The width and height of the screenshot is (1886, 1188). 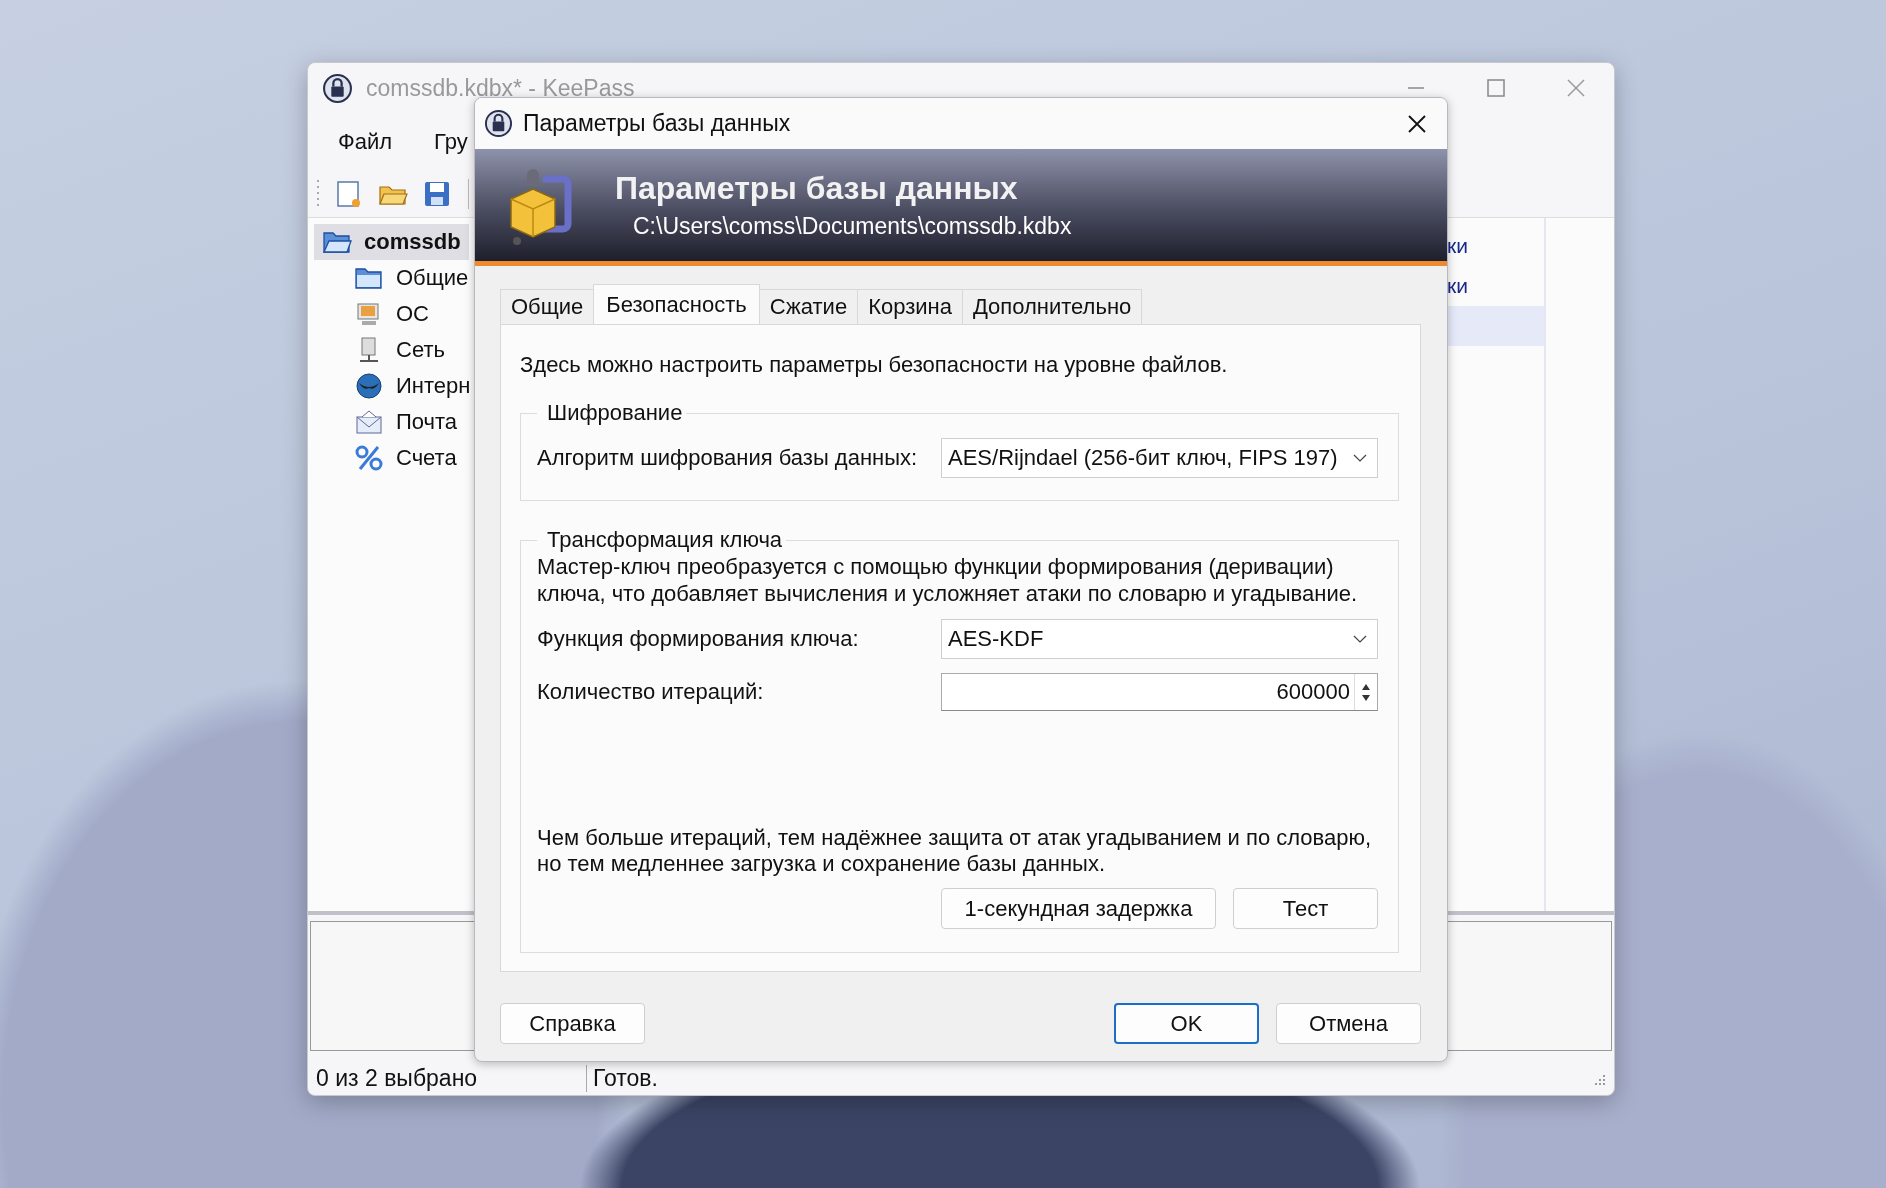 I want to click on group-title: Шифрование, so click(x=615, y=413).